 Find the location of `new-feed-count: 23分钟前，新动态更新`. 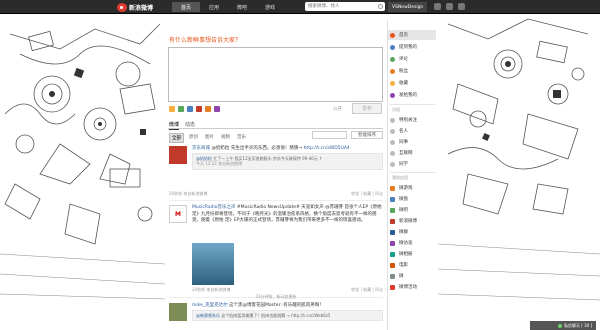

new-feed-count: 23分钟前，新动态更新 is located at coordinates (276, 297).